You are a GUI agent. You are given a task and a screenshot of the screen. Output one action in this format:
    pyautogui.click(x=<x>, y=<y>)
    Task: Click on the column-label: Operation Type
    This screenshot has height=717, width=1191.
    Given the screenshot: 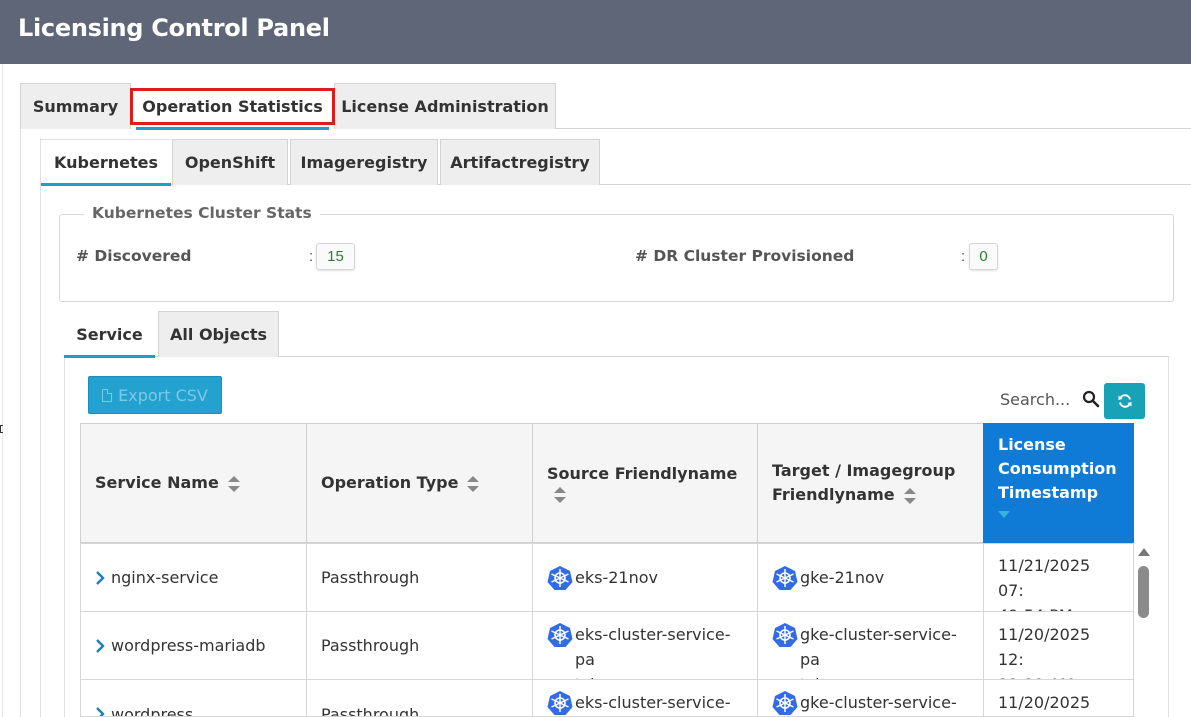 What is the action you would take?
    pyautogui.click(x=390, y=482)
    